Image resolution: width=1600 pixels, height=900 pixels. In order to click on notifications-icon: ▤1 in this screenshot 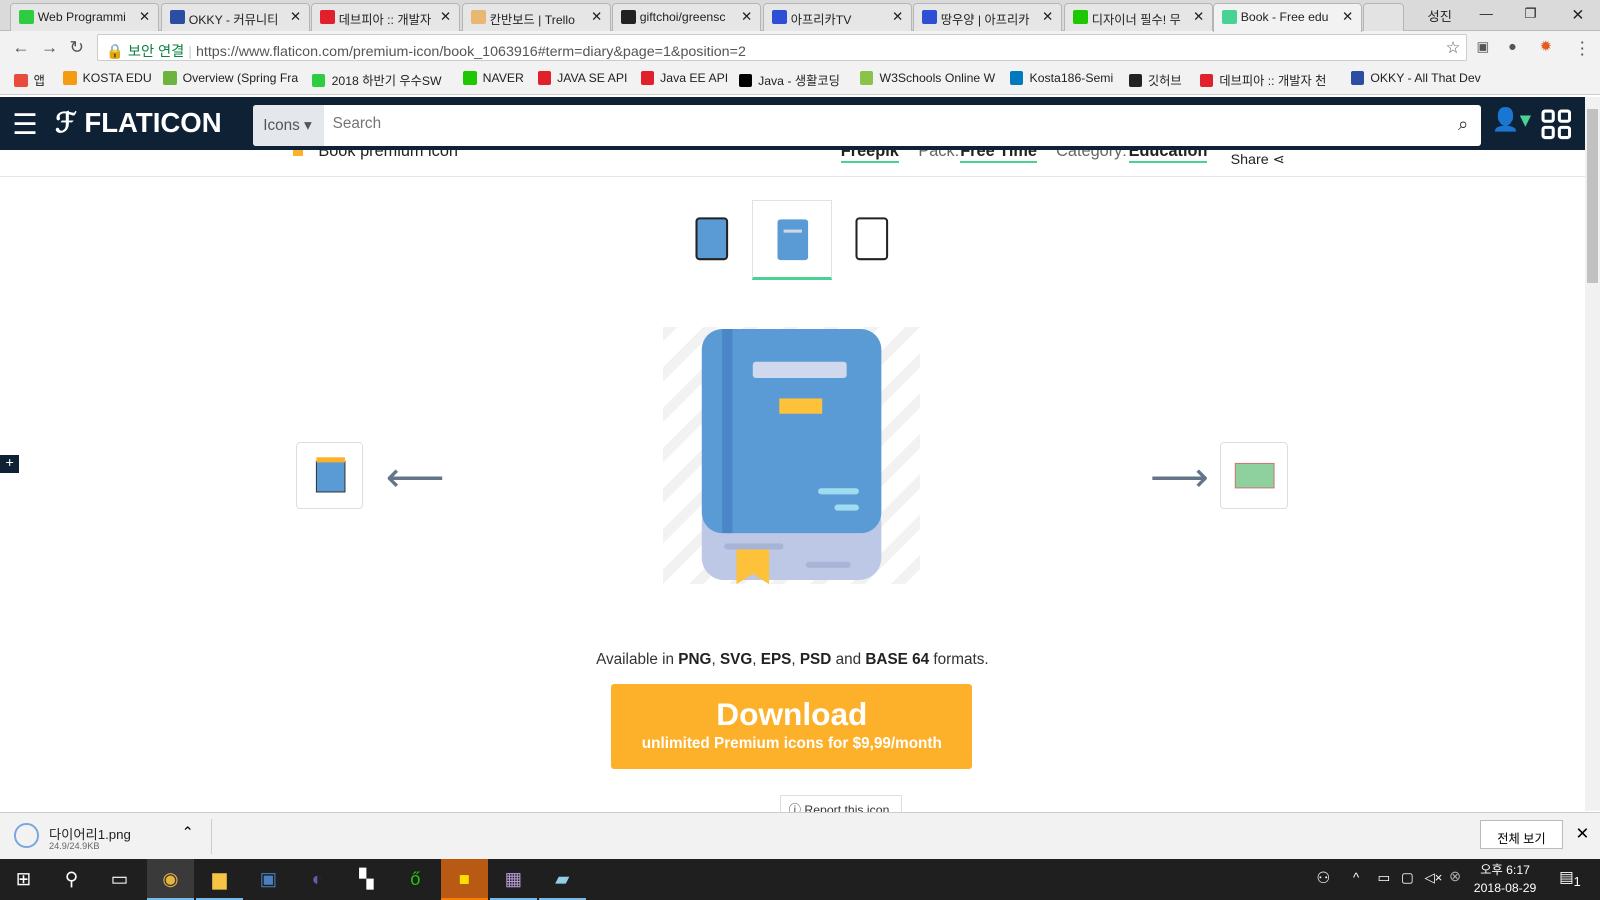, I will do `click(1570, 878)`.